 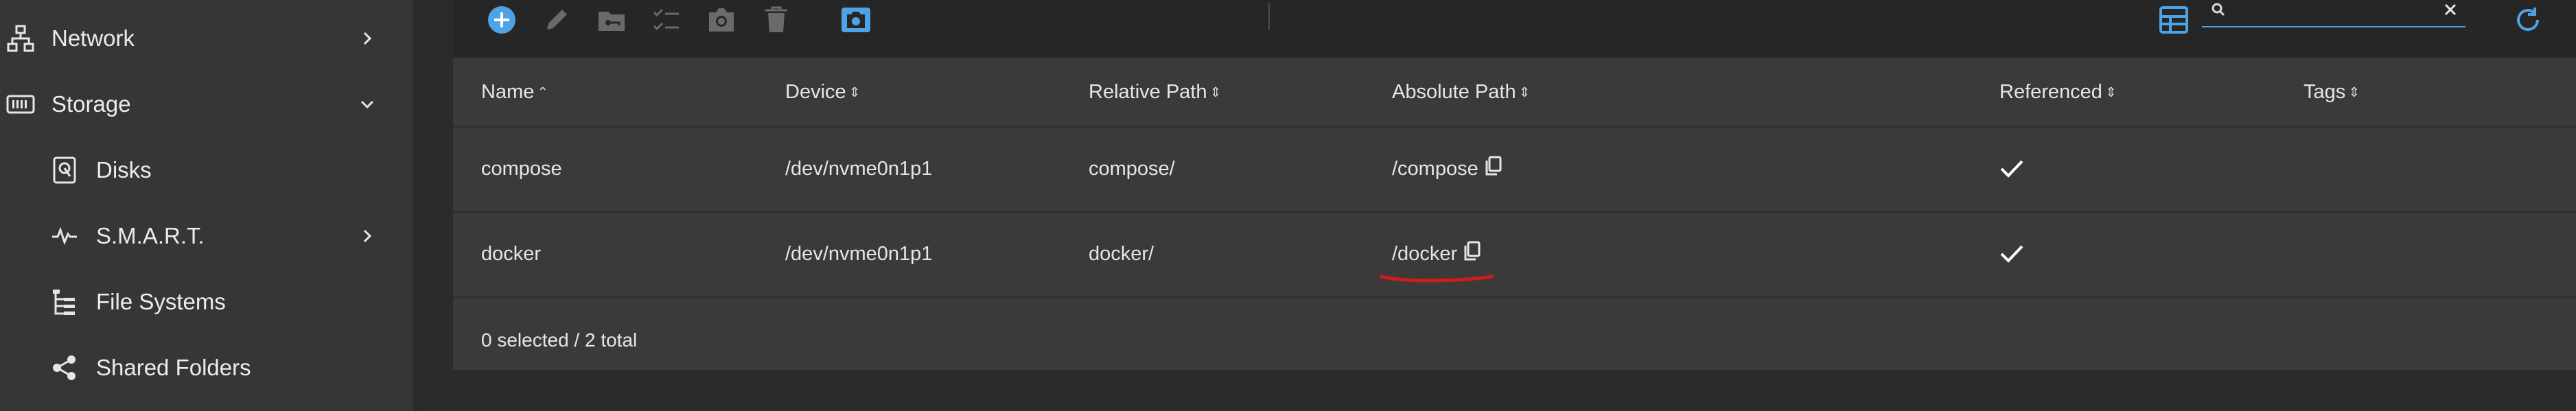 What do you see at coordinates (64, 236) in the screenshot?
I see `pulse-icon` at bounding box center [64, 236].